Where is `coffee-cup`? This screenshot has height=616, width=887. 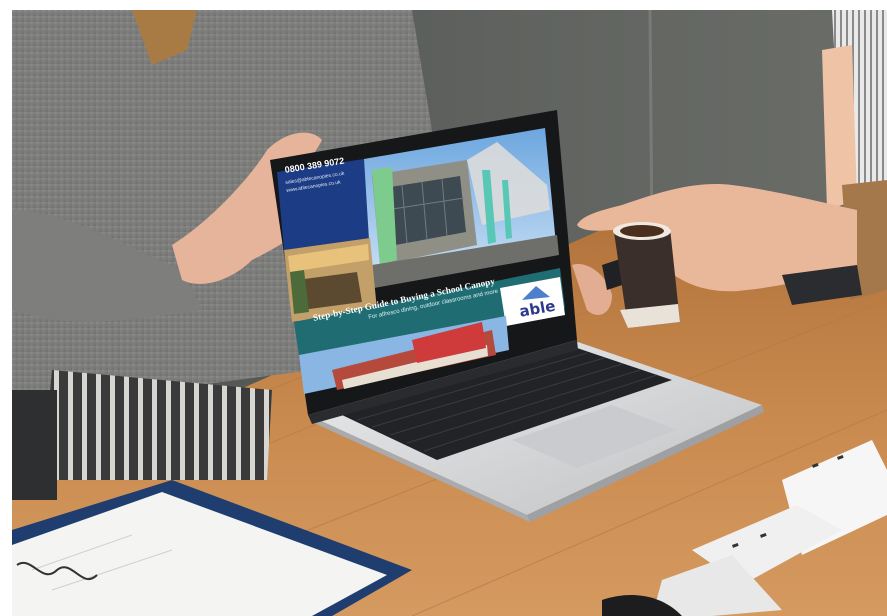
coffee-cup is located at coordinates (646, 275).